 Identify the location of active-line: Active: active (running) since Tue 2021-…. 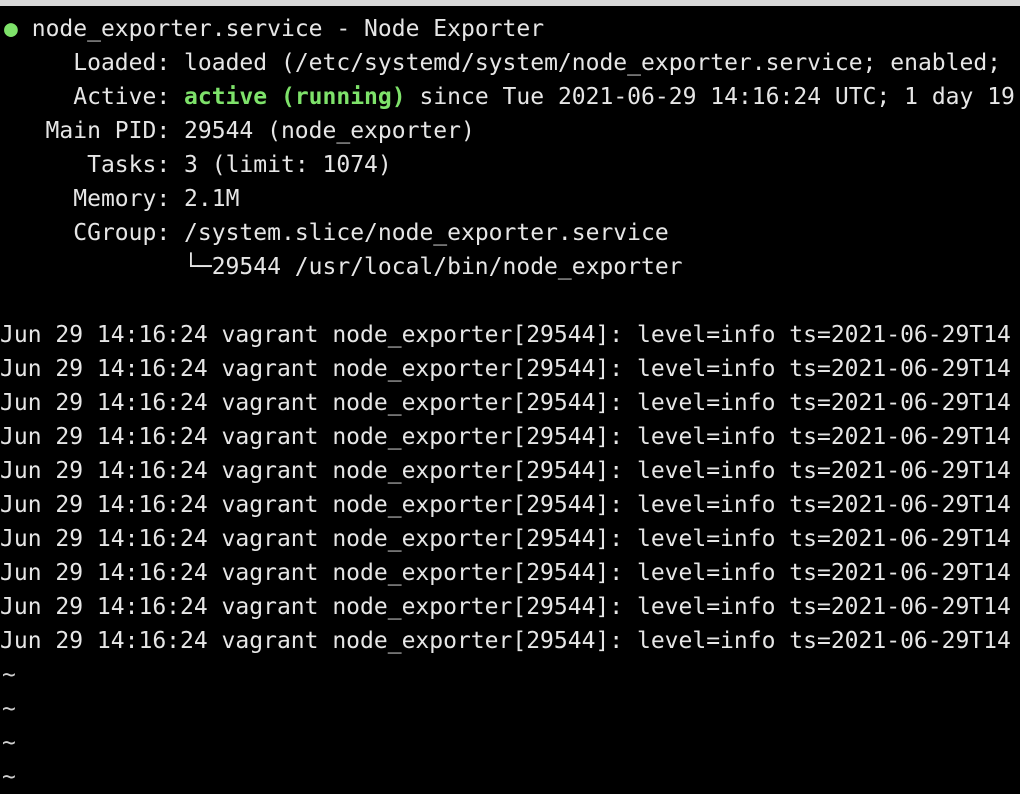
(509, 97).